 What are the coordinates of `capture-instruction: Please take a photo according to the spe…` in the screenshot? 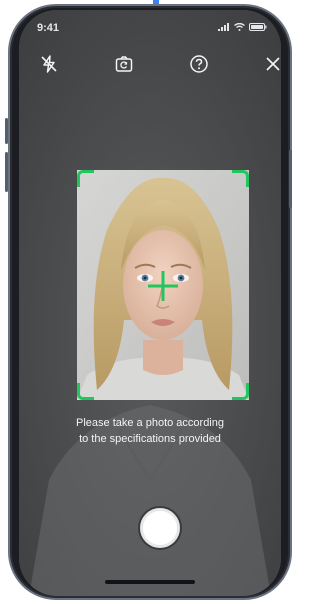 It's located at (150, 431).